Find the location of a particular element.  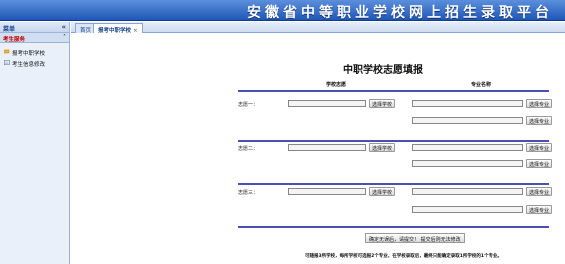

top-banner: 安徽省中等职业学校网上招生录取平台 is located at coordinates (282, 10).